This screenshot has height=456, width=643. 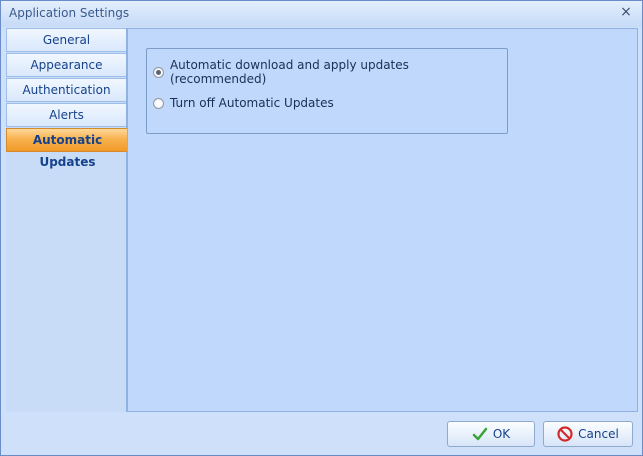 I want to click on ok-label: OK, so click(x=501, y=434).